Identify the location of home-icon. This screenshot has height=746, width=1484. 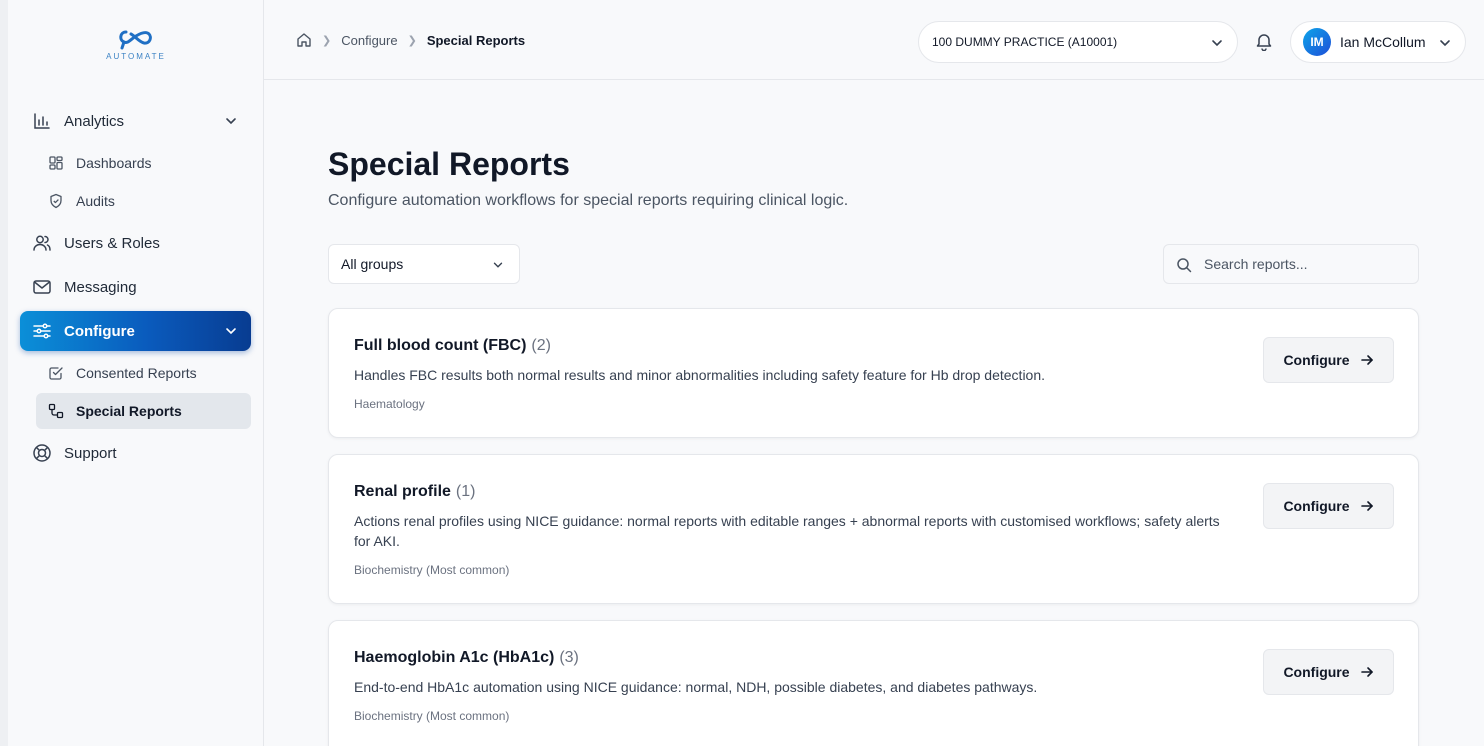
(304, 40).